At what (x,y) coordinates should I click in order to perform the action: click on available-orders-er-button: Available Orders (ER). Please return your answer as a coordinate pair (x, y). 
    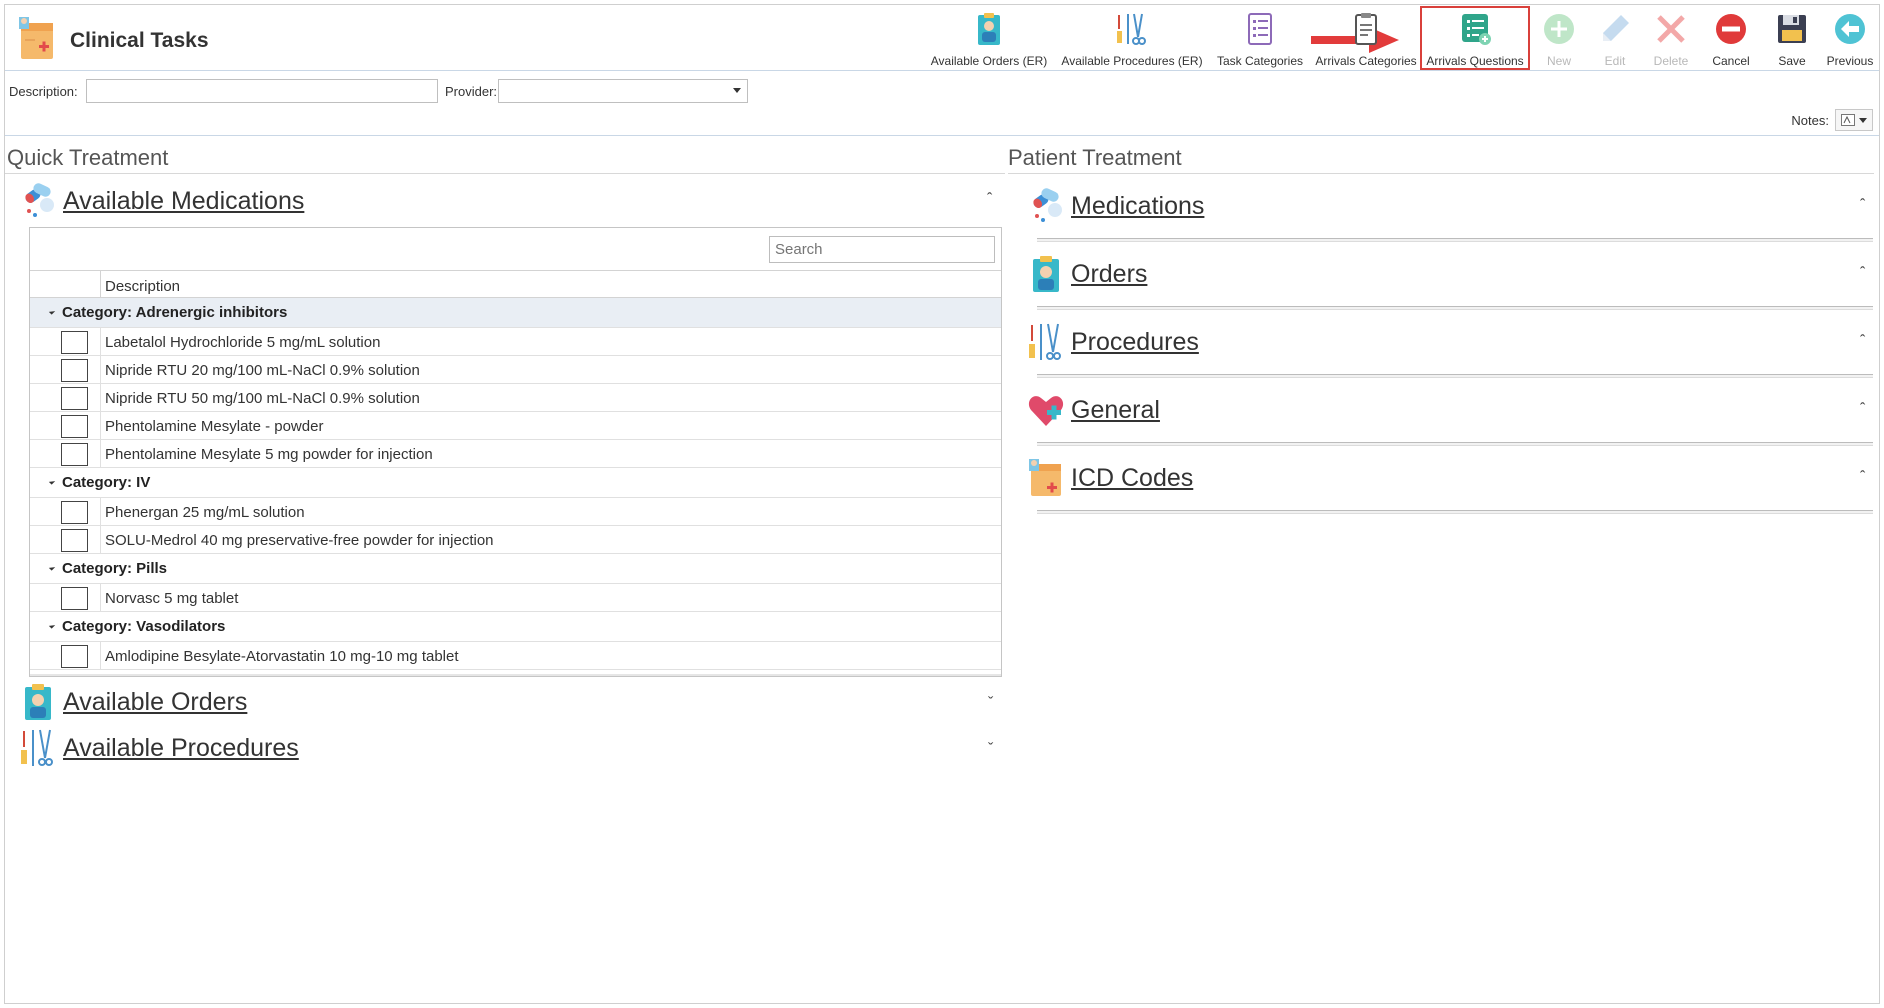
    Looking at the image, I should click on (989, 38).